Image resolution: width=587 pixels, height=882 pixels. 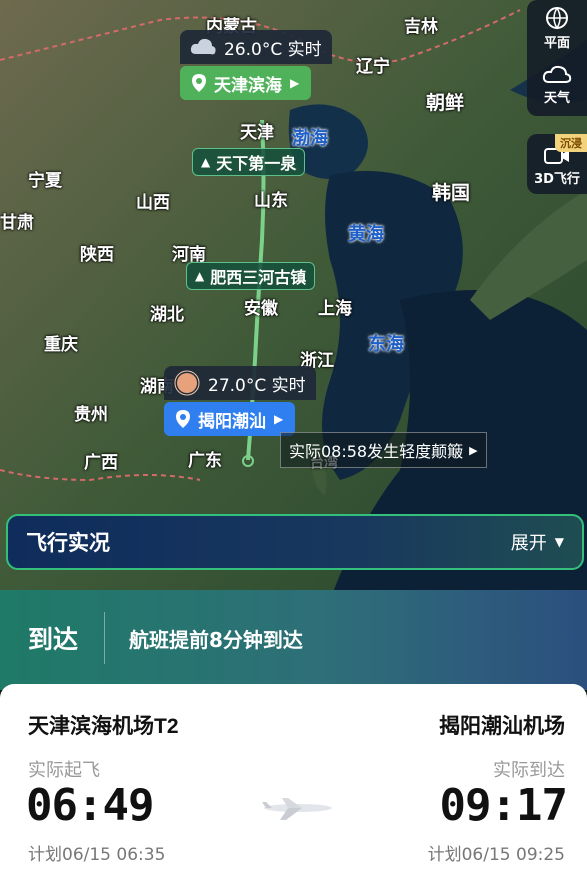 What do you see at coordinates (571, 143) in the screenshot?
I see `immersive-badge: 沉浸` at bounding box center [571, 143].